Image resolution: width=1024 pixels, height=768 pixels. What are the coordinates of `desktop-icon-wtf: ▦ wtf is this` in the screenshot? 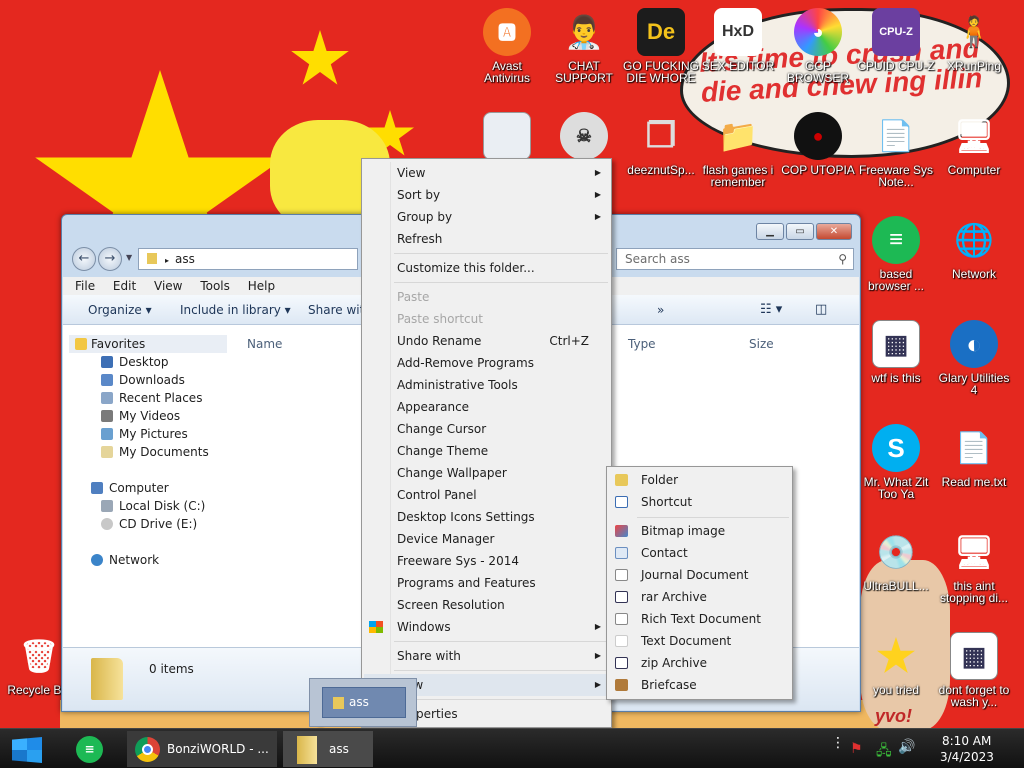 It's located at (896, 352).